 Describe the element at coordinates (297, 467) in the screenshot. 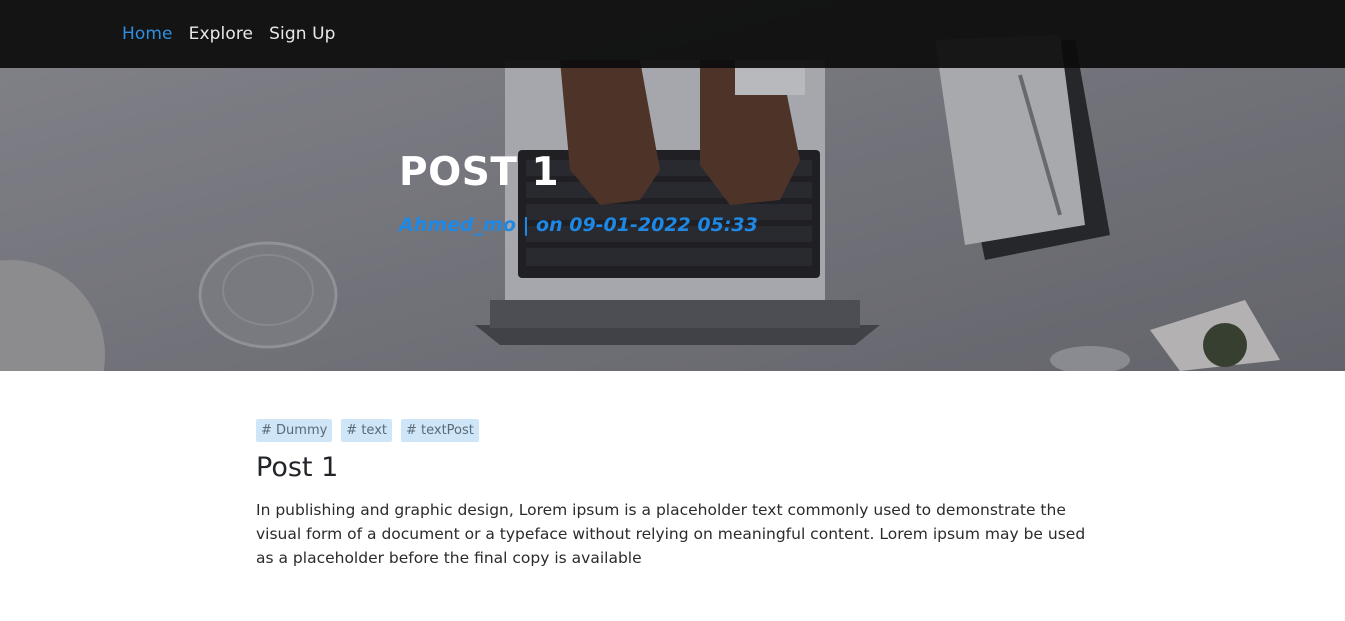

I see `content-title: Post 1` at that location.